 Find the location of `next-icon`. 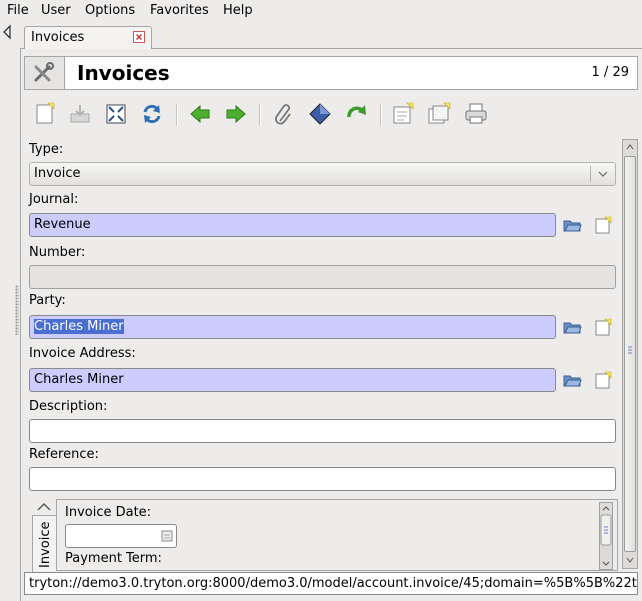

next-icon is located at coordinates (236, 114).